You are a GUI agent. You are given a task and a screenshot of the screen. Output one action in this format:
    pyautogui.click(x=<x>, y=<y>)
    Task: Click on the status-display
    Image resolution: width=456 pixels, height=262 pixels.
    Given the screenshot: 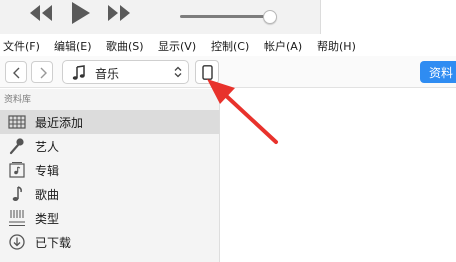 What is the action you would take?
    pyautogui.click(x=388, y=17)
    